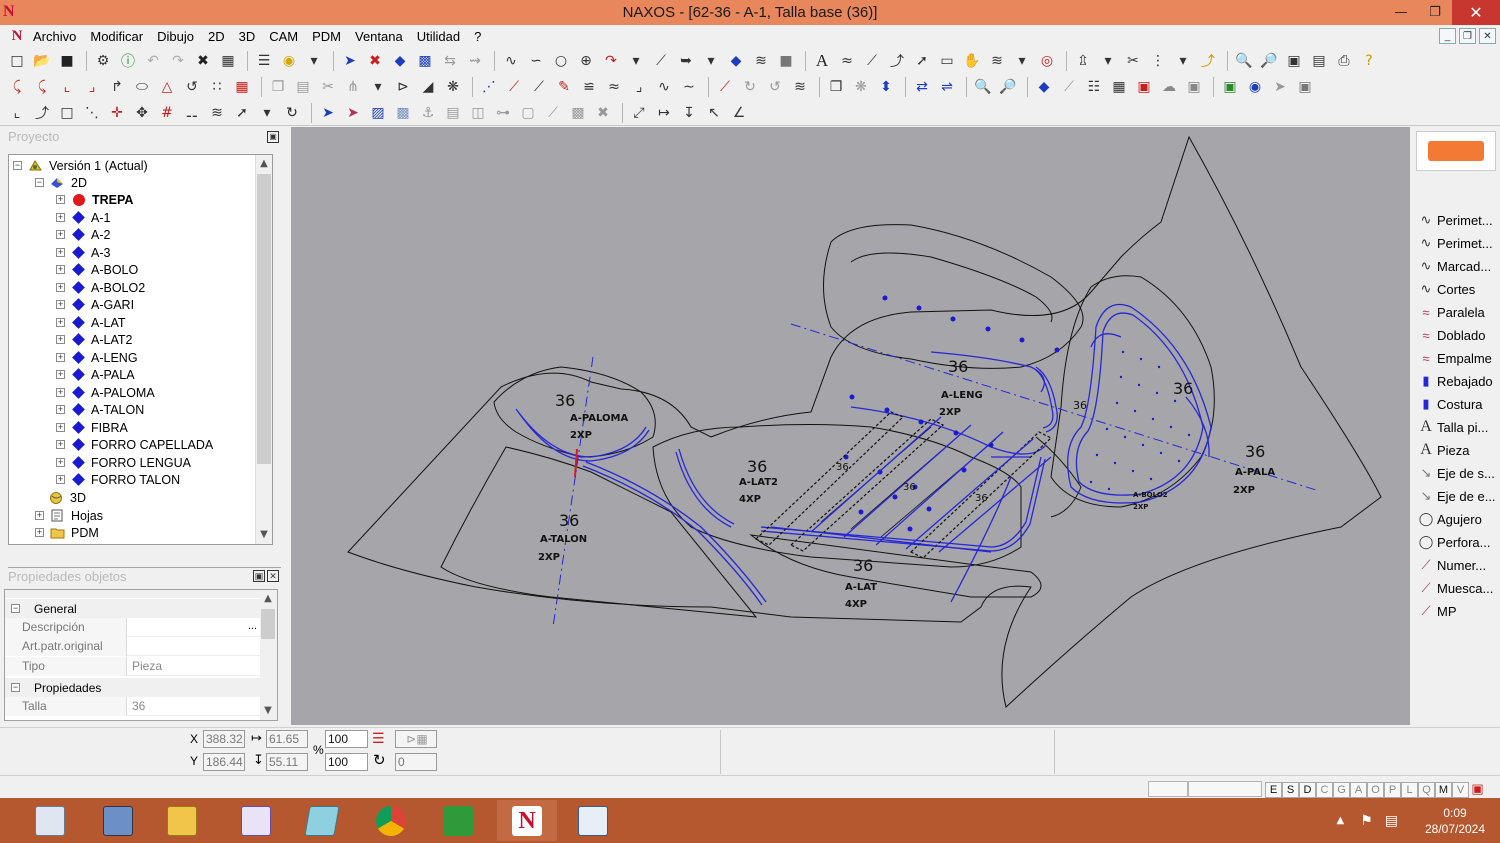 This screenshot has height=843, width=1500. Describe the element at coordinates (1477, 790) in the screenshot. I see `snap-icon: ▣` at that location.